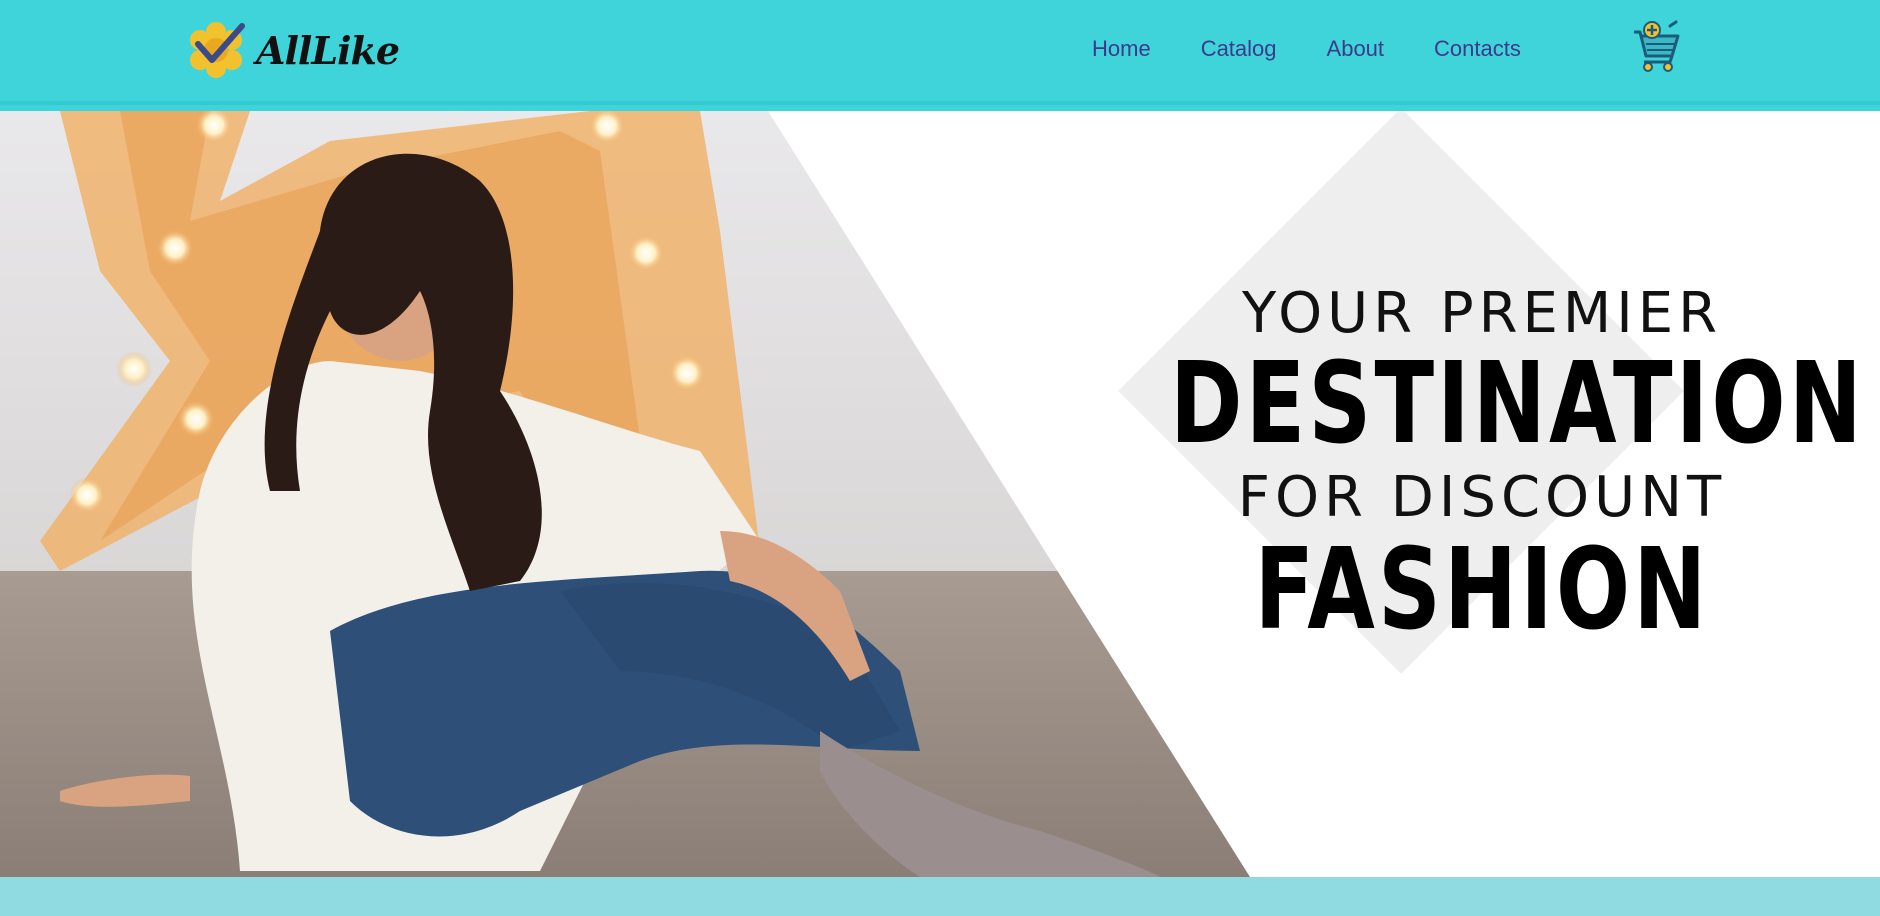 The width and height of the screenshot is (1880, 916). What do you see at coordinates (940, 896) in the screenshot?
I see `section-divider-band` at bounding box center [940, 896].